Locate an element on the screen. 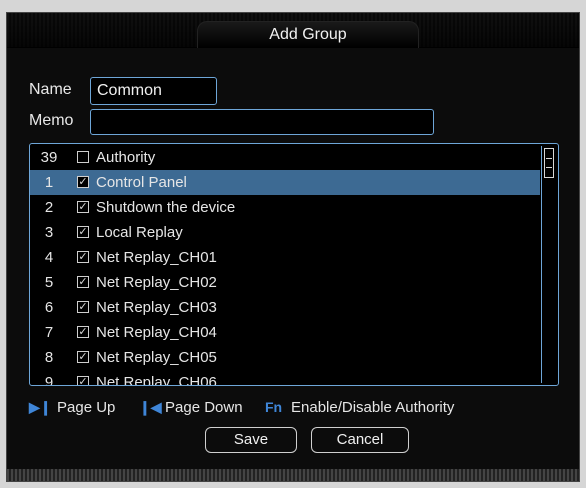  name-field: Common is located at coordinates (153, 91).